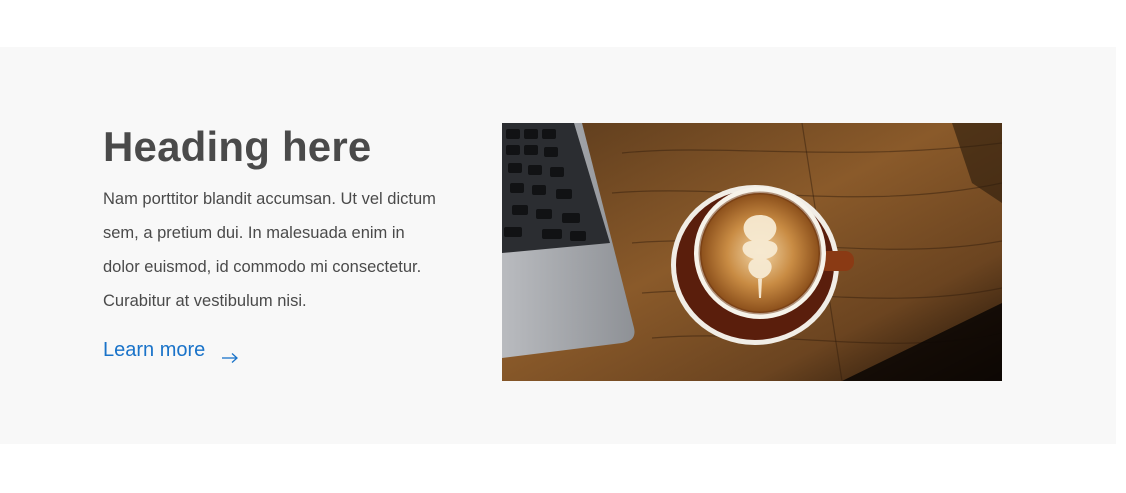 Image resolution: width=1126 pixels, height=493 pixels. I want to click on arrow-right-icon, so click(230, 353).